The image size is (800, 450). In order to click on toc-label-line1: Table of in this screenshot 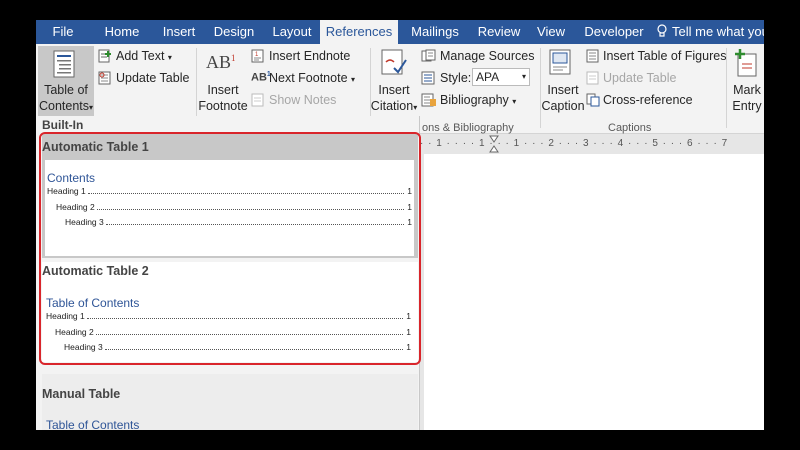, I will do `click(66, 90)`.